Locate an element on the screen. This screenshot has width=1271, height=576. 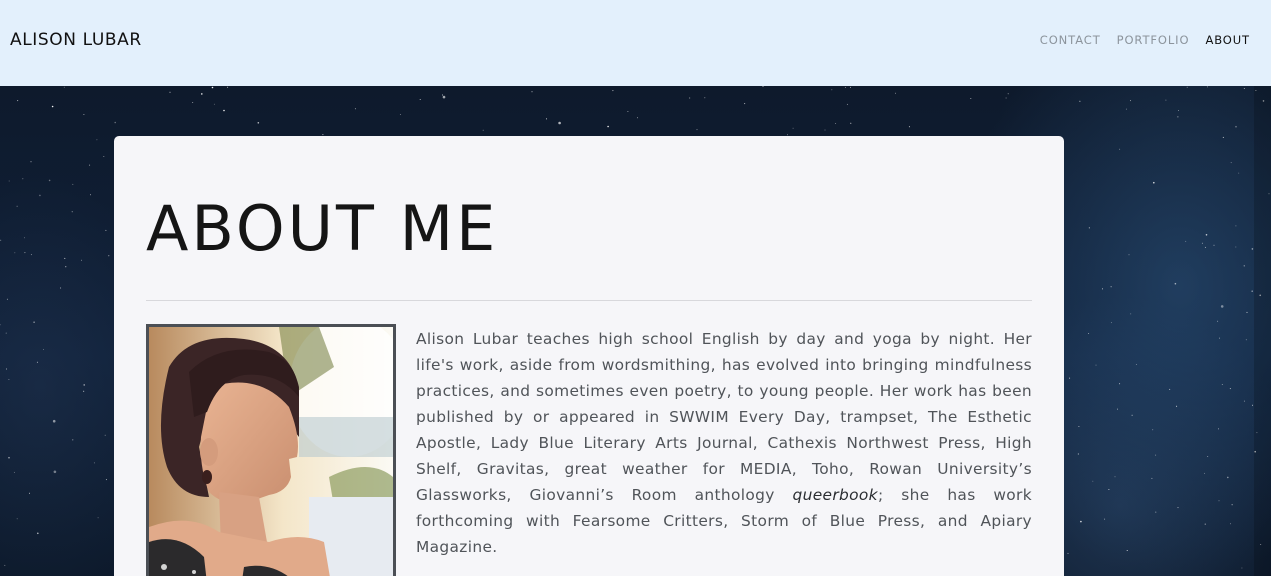
brand-logo-text: ALISON LUBAR is located at coordinates (76, 40).